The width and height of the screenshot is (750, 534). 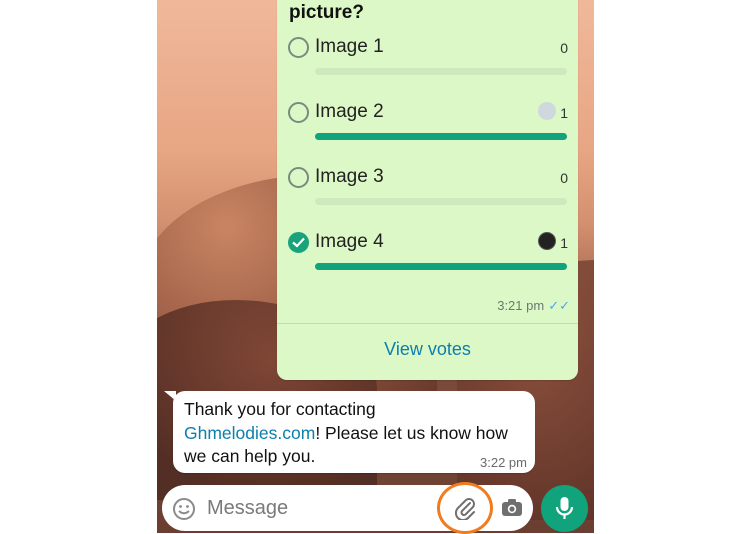 I want to click on poll-option-image-4: Image 4 1, so click(x=428, y=256).